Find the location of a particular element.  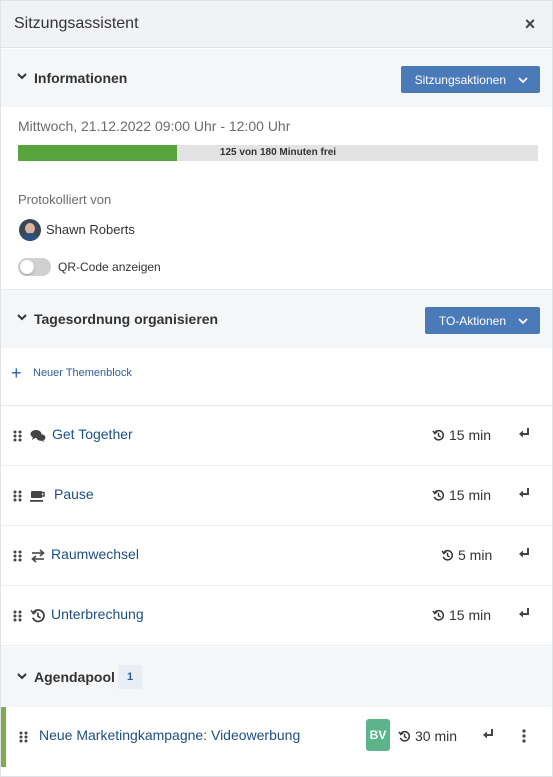

new-topic-block-button: + Neuer Themenblock is located at coordinates (71, 373).